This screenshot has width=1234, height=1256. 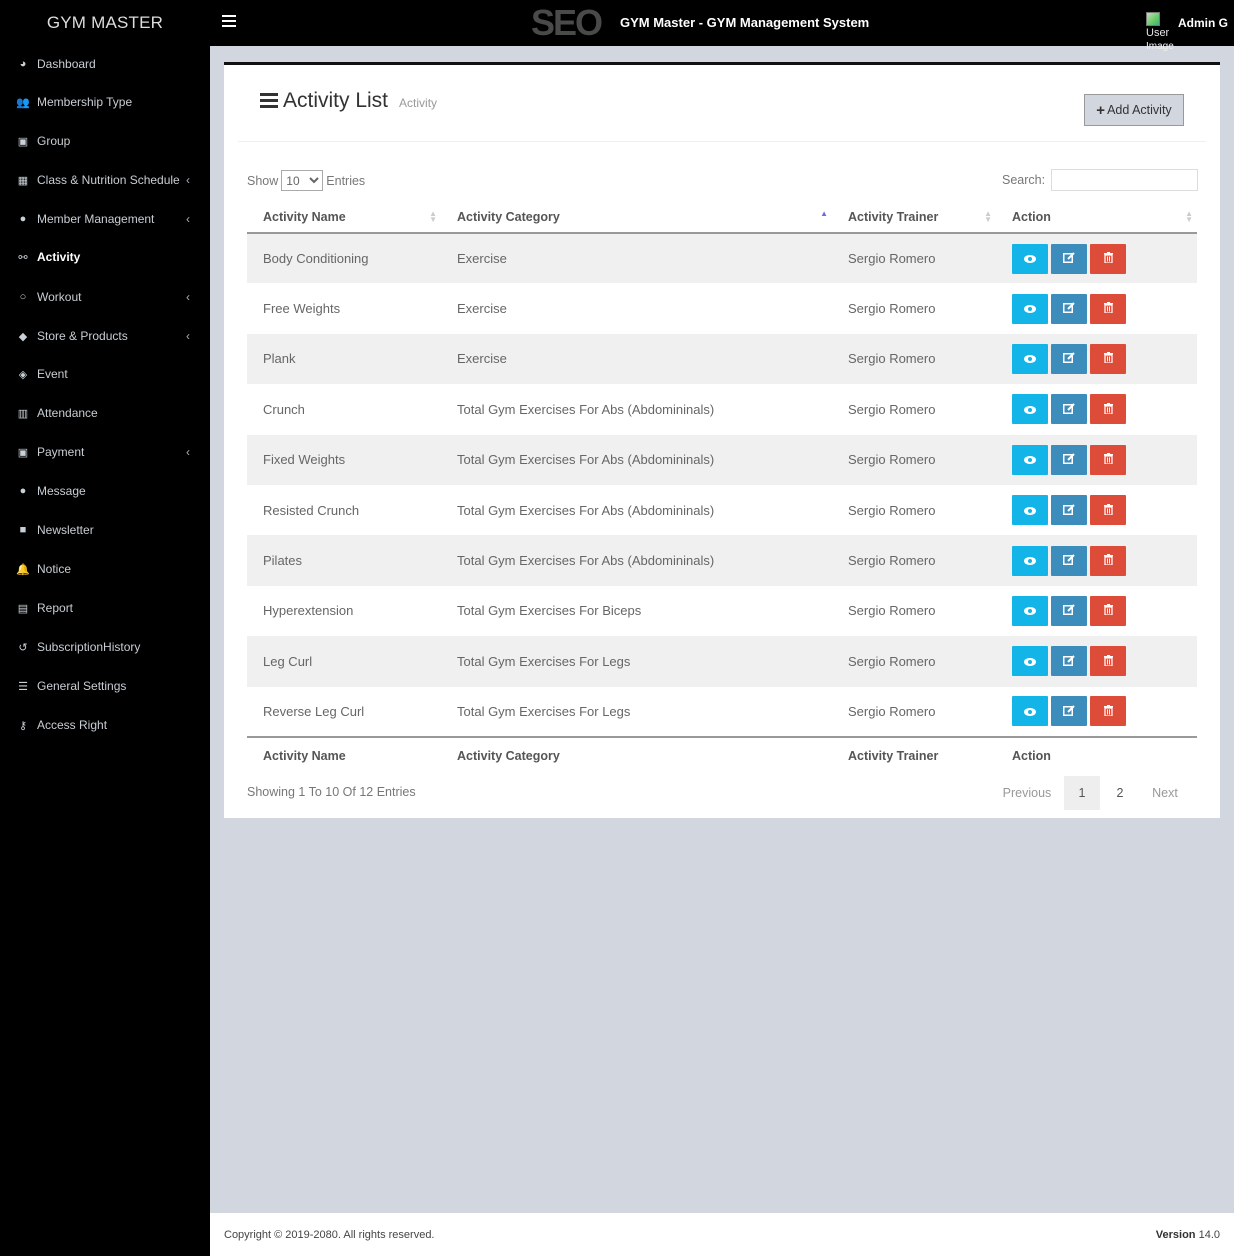 What do you see at coordinates (636, 217) in the screenshot?
I see `column-header-activity-category: Activity Category ▲` at bounding box center [636, 217].